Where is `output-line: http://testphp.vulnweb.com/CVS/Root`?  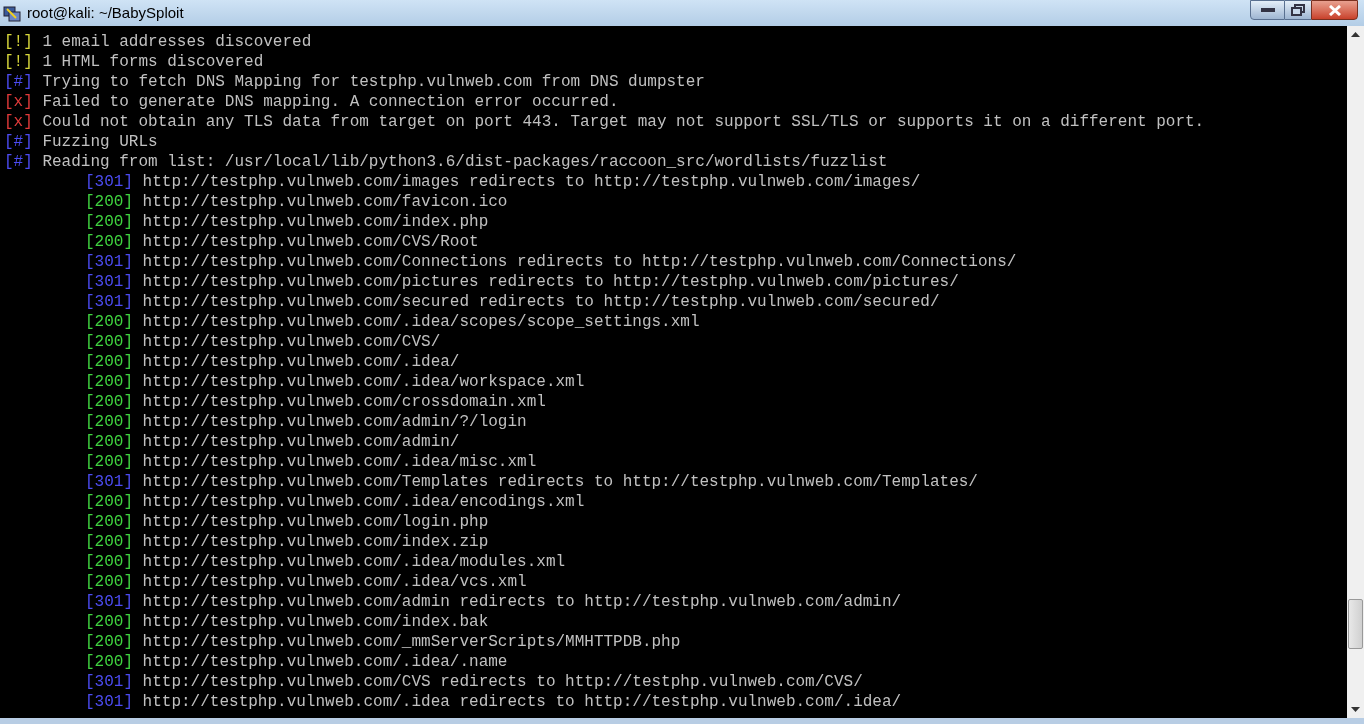
output-line: http://testphp.vulnweb.com/CVS/Root is located at coordinates (310, 242).